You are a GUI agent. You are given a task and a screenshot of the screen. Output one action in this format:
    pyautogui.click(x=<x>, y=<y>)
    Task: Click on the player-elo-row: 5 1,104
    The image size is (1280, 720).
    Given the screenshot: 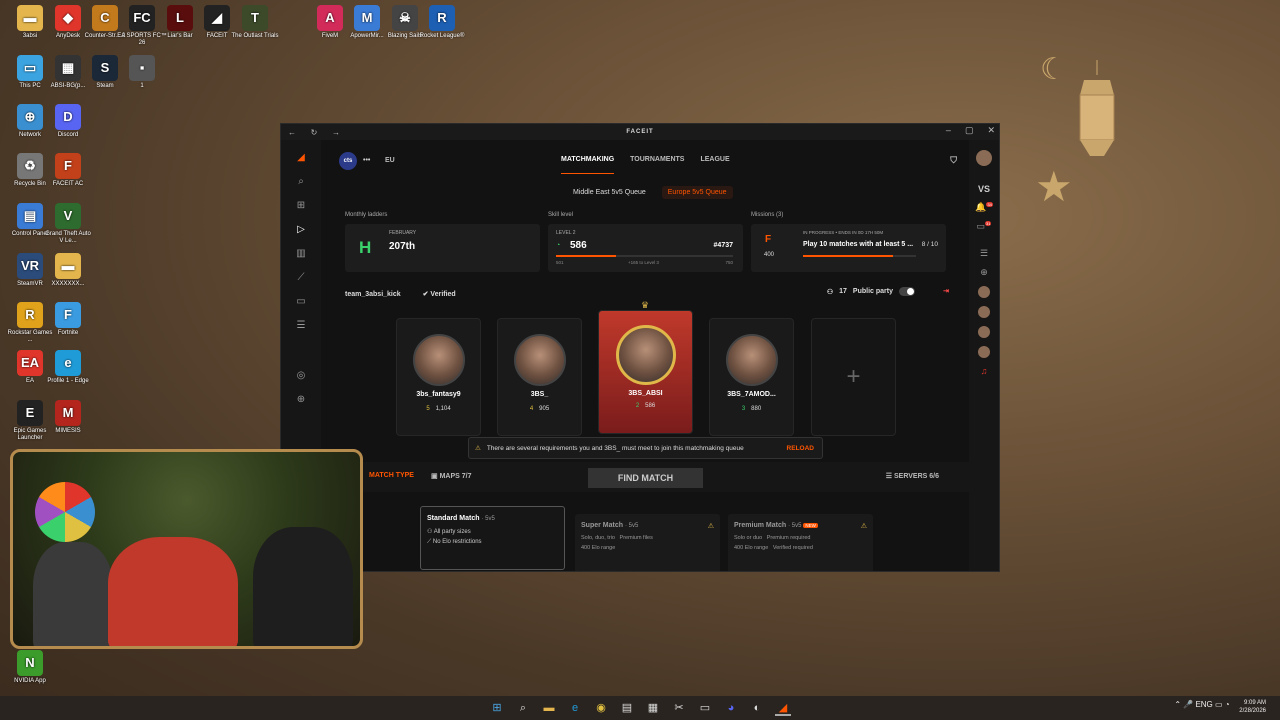 What is the action you would take?
    pyautogui.click(x=438, y=409)
    